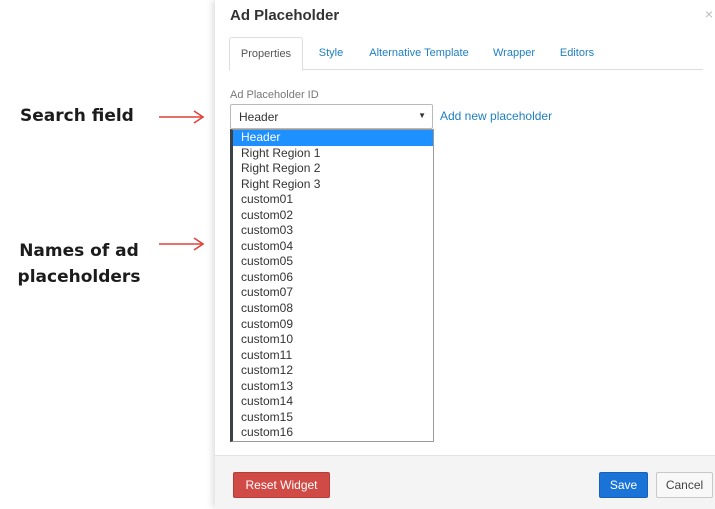 The width and height of the screenshot is (715, 509). I want to click on cancel-button: Cancel, so click(684, 485).